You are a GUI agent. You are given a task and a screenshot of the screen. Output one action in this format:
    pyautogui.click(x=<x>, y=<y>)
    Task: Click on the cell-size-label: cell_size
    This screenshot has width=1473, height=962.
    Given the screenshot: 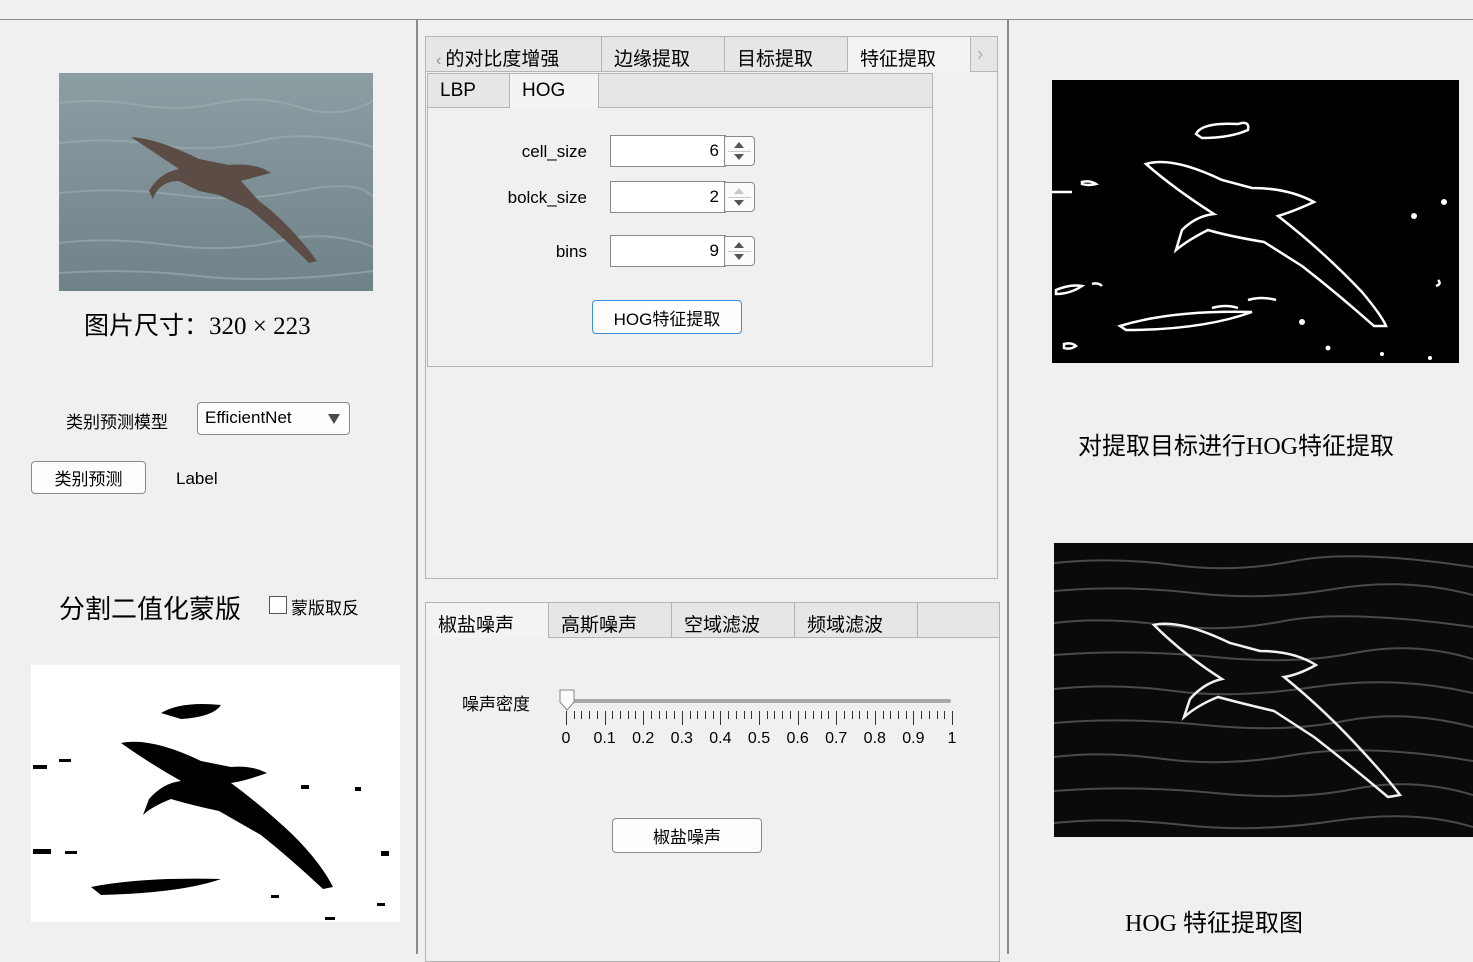 What is the action you would take?
    pyautogui.click(x=554, y=151)
    